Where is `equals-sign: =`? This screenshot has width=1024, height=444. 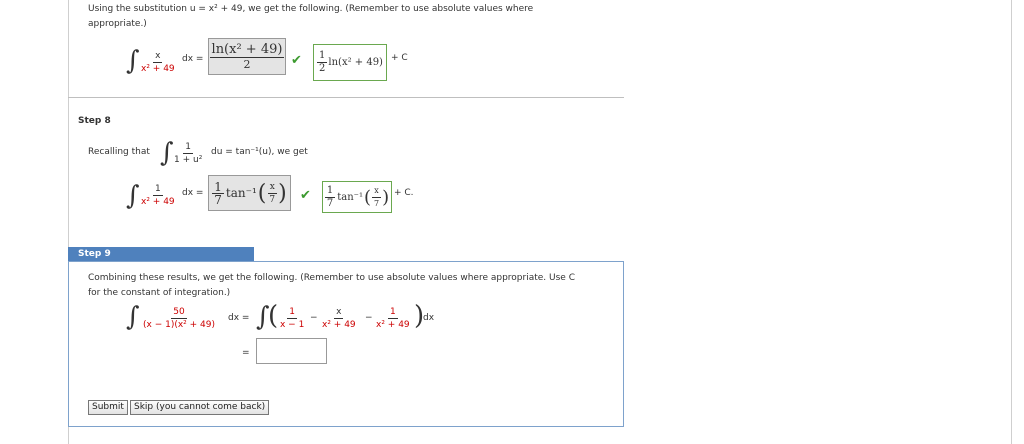 equals-sign: = is located at coordinates (246, 353).